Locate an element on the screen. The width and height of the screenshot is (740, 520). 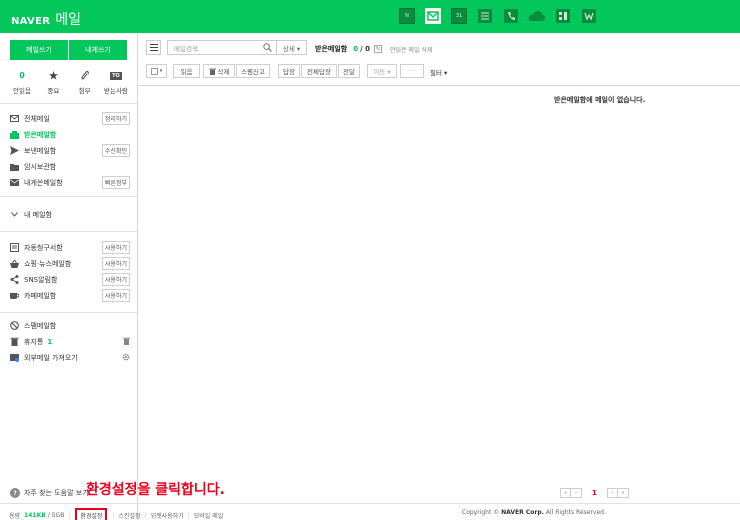
folder-inbox: 받은메일함 is located at coordinates (70, 134).